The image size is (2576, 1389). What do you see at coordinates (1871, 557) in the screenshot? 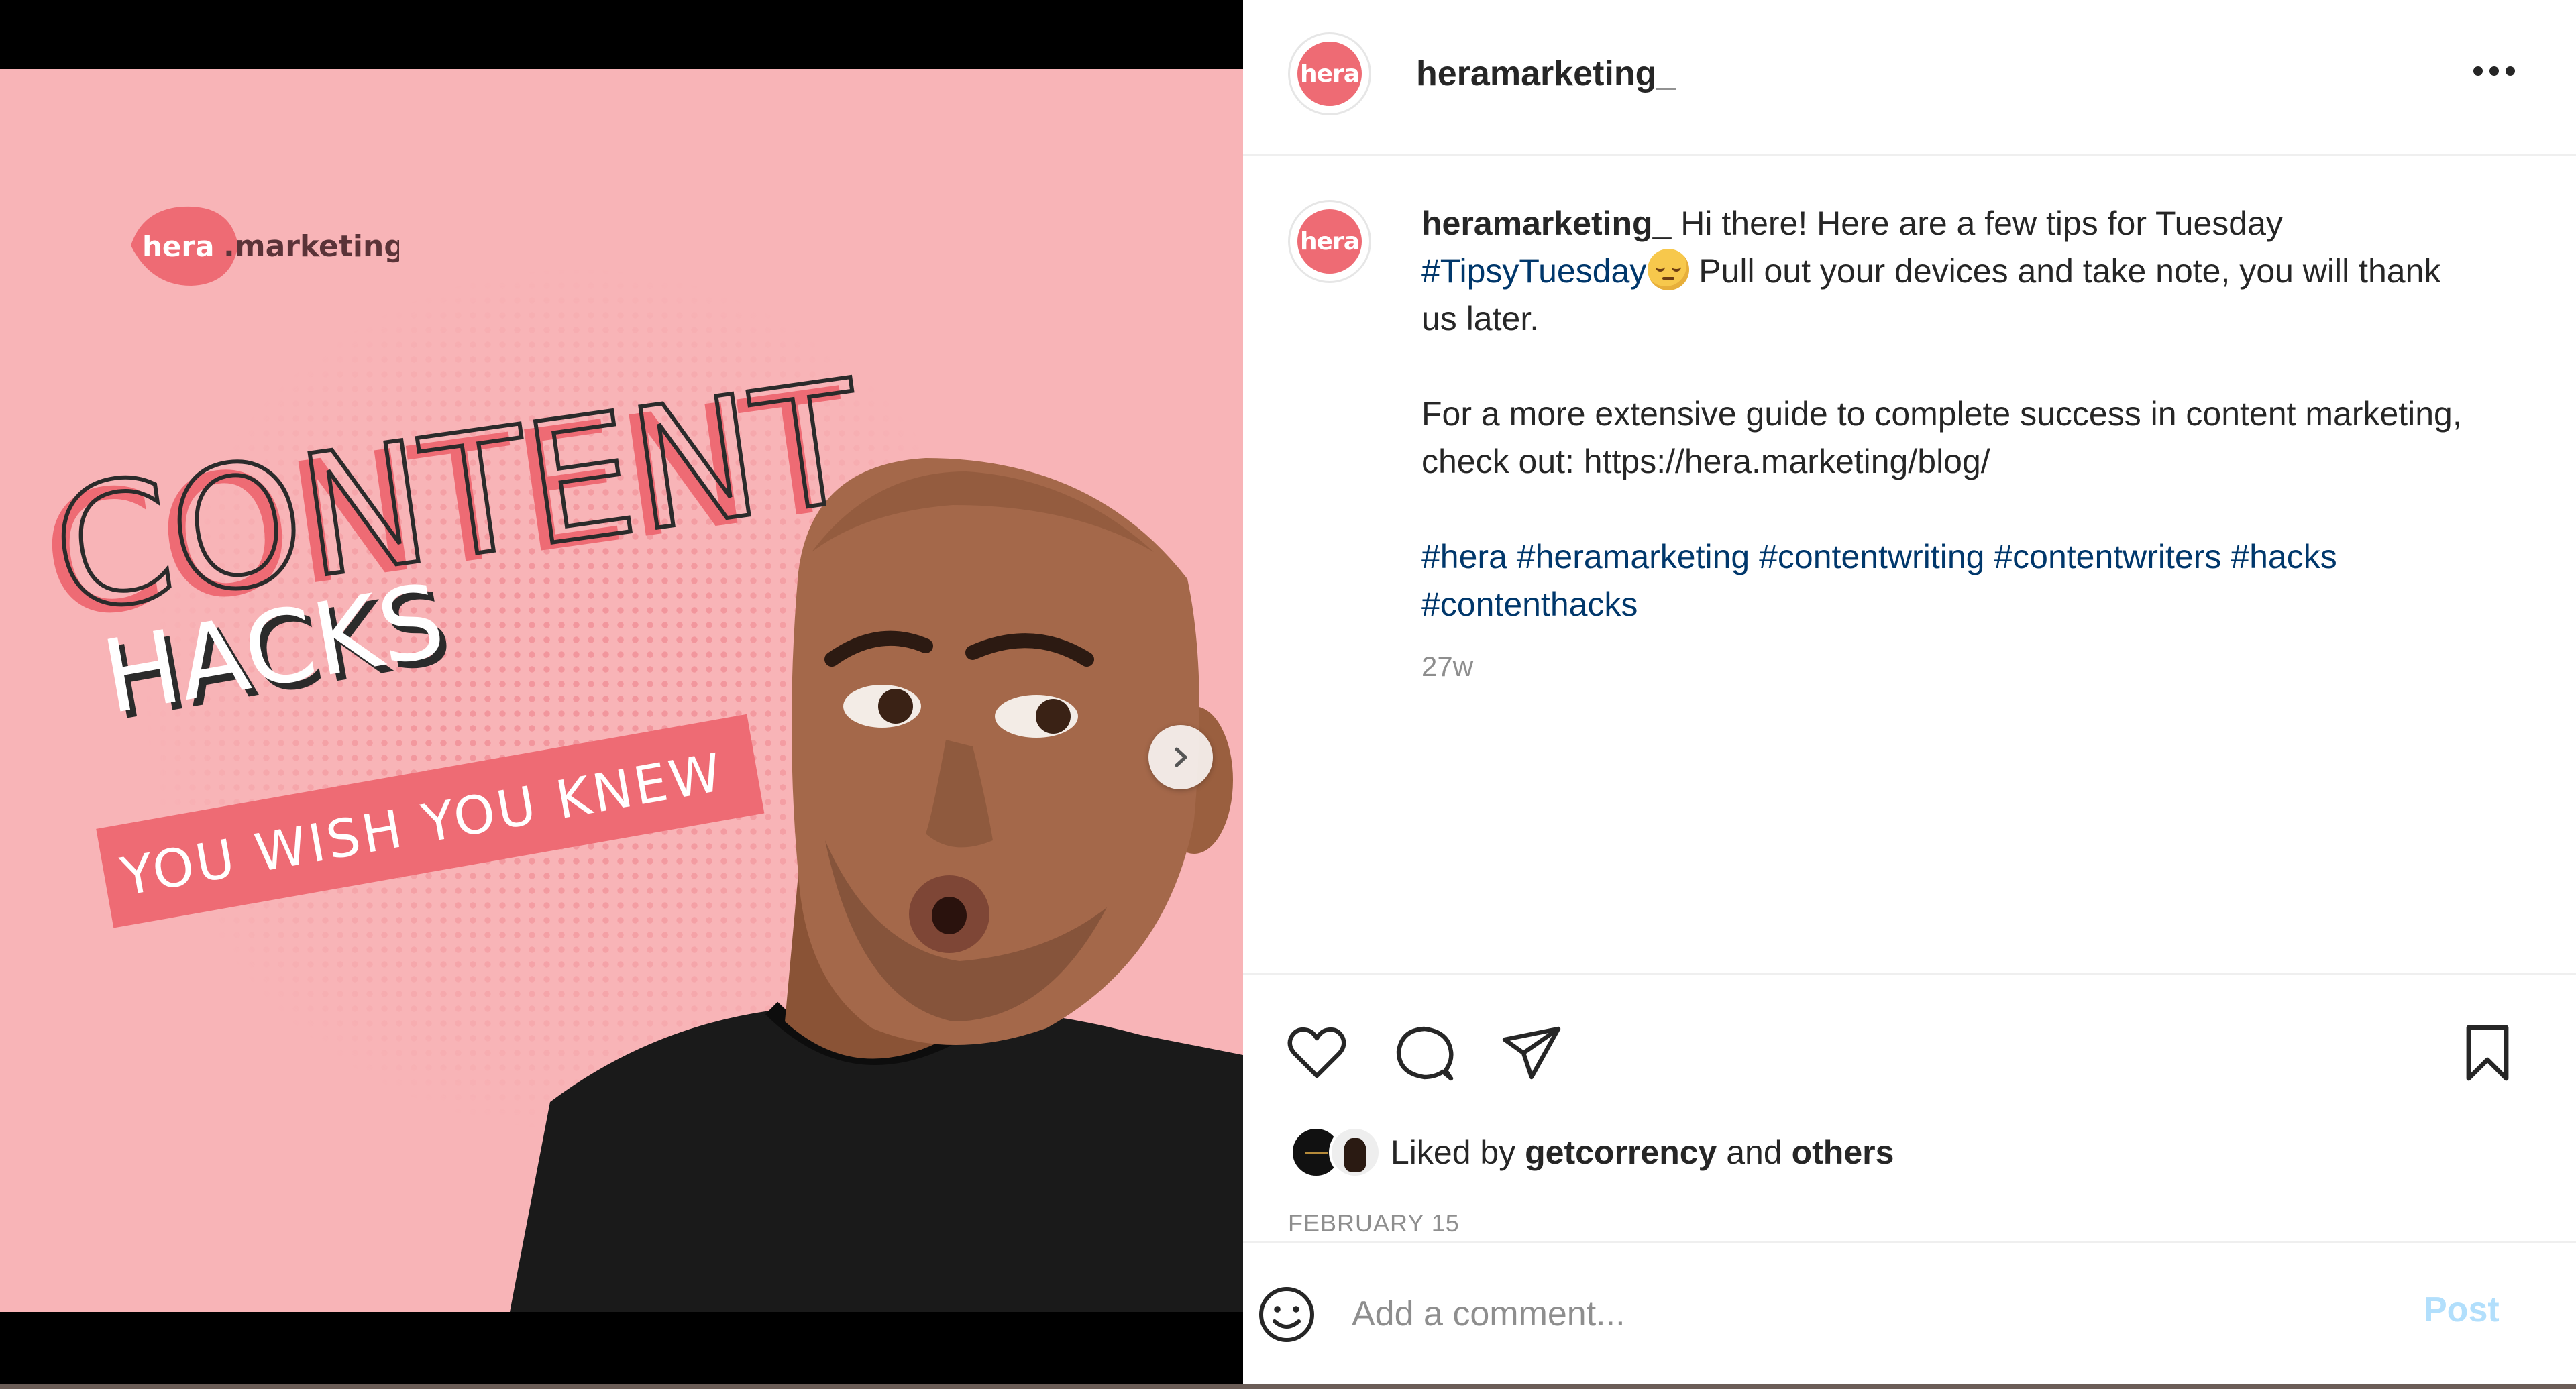
I see `hashtag-link: #contentwriting` at bounding box center [1871, 557].